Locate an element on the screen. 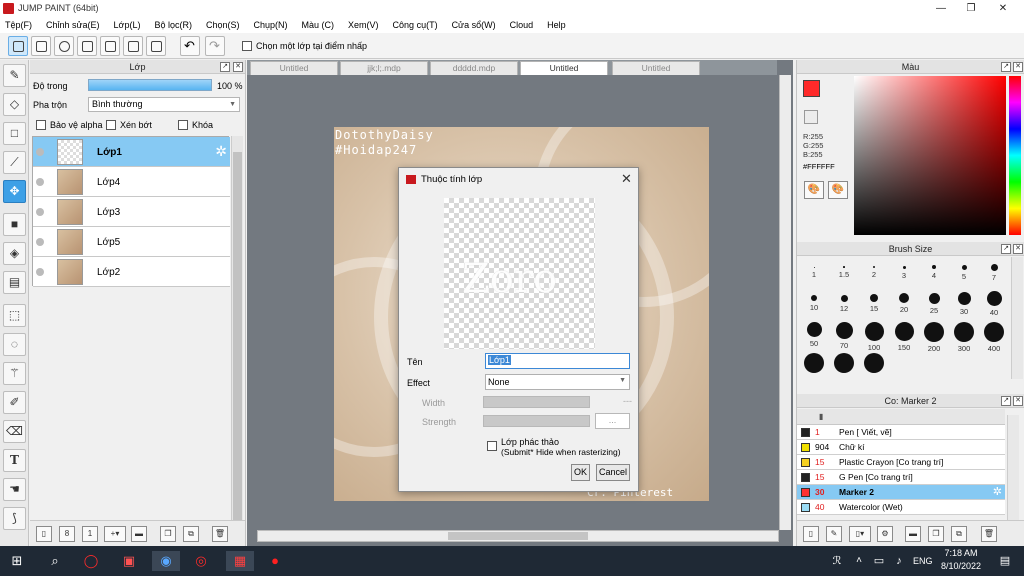 Image resolution: width=1024 pixels, height=576 pixels. menu-tools: Công cụ(T) is located at coordinates (415, 25).